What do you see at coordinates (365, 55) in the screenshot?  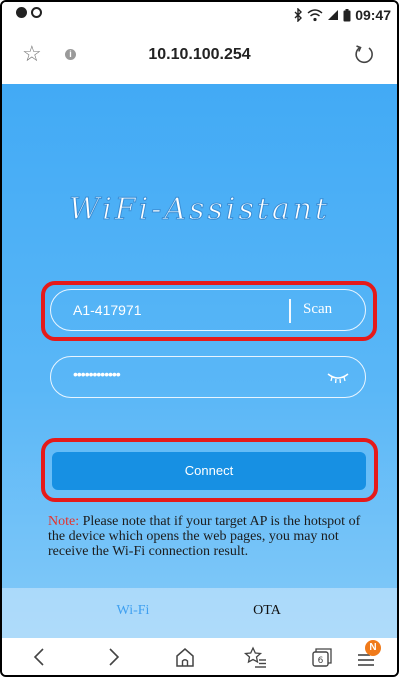 I see `reload-icon` at bounding box center [365, 55].